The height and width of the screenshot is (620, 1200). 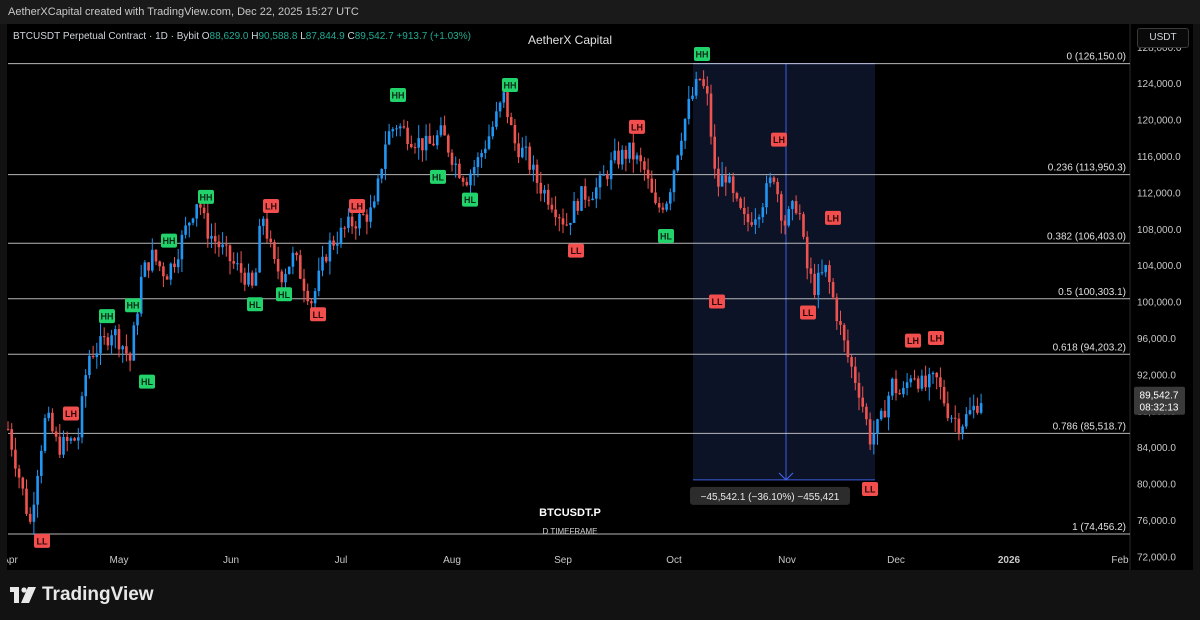 What do you see at coordinates (1159, 121) in the screenshot?
I see `y-tick-label: 120,000.0` at bounding box center [1159, 121].